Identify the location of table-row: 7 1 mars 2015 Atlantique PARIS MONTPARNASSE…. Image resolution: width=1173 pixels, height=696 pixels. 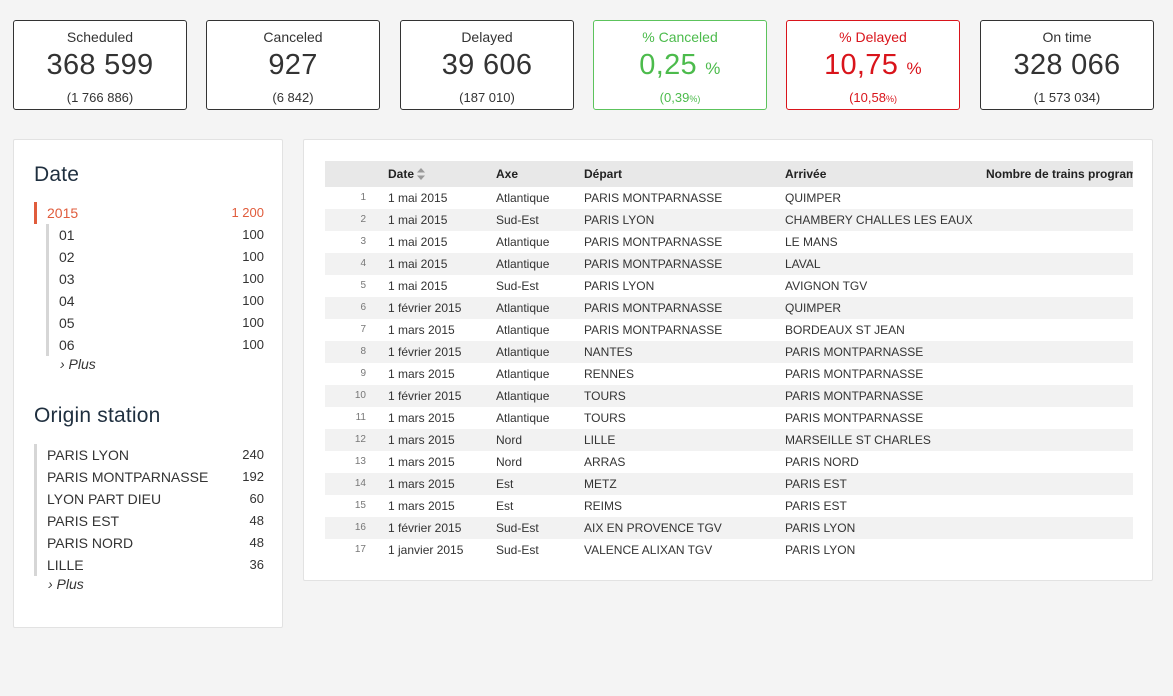
(729, 330).